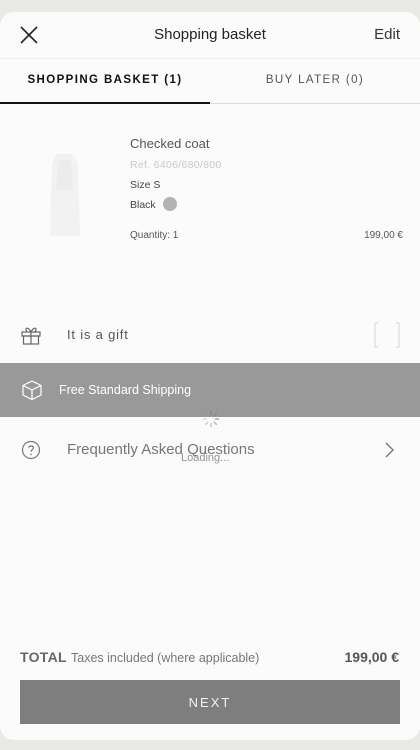 Image resolution: width=420 pixels, height=750 pixels. What do you see at coordinates (105, 81) in the screenshot?
I see `tab-shopping-basket: SHOPPING BASKET (1)` at bounding box center [105, 81].